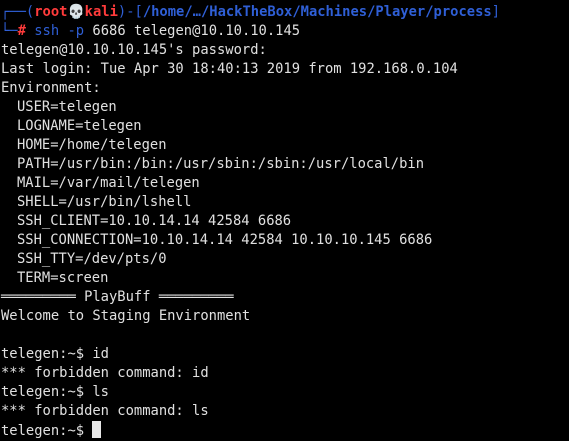 The width and height of the screenshot is (569, 441). What do you see at coordinates (55, 392) in the screenshot?
I see `shell-command-line: telegen:~$ ls` at bounding box center [55, 392].